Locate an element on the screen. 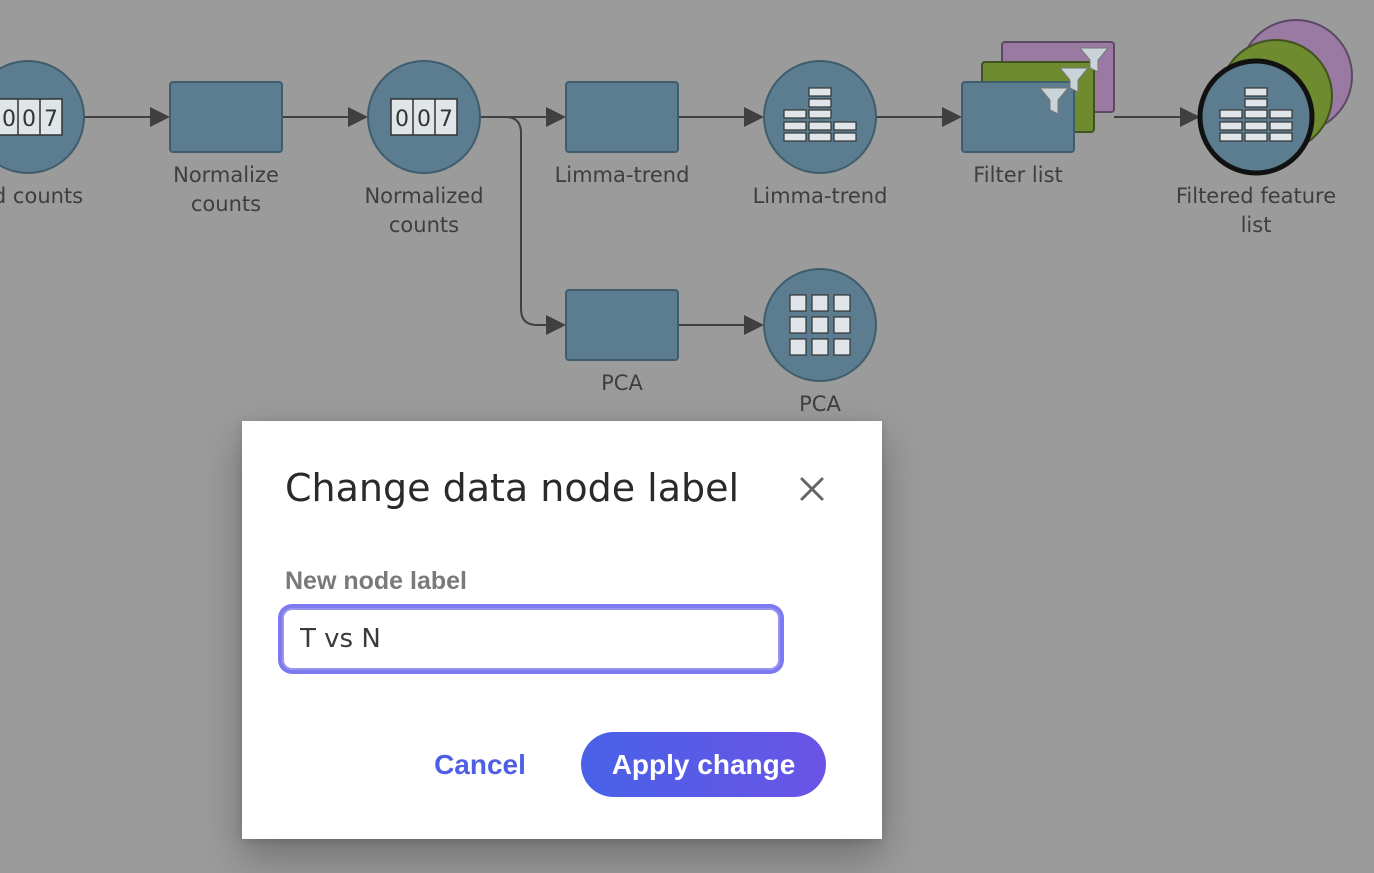  new-node-label-input is located at coordinates (531, 639).